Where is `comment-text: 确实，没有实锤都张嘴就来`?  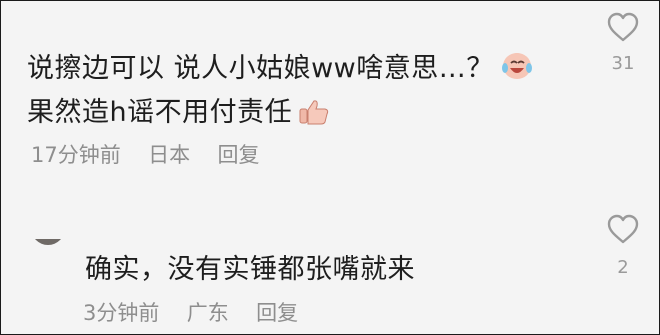 comment-text: 确实，没有实锤都张嘴就来 is located at coordinates (250, 269).